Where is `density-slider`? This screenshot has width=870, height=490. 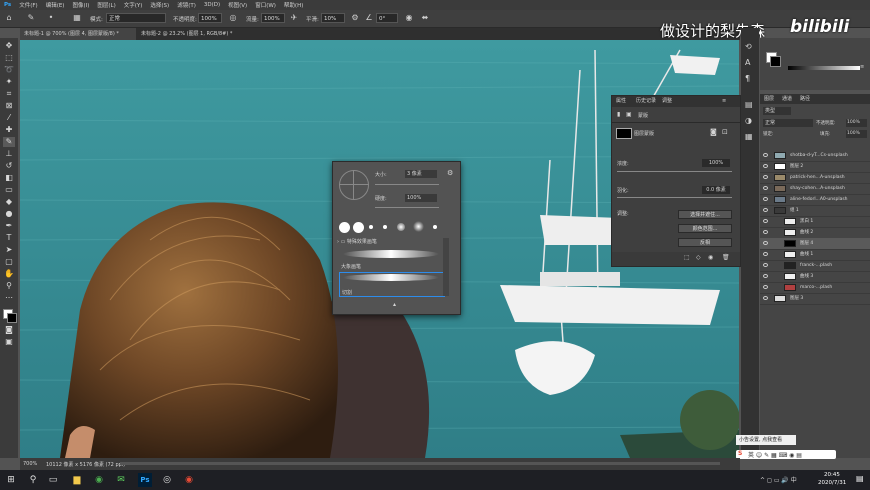 density-slider is located at coordinates (674, 171).